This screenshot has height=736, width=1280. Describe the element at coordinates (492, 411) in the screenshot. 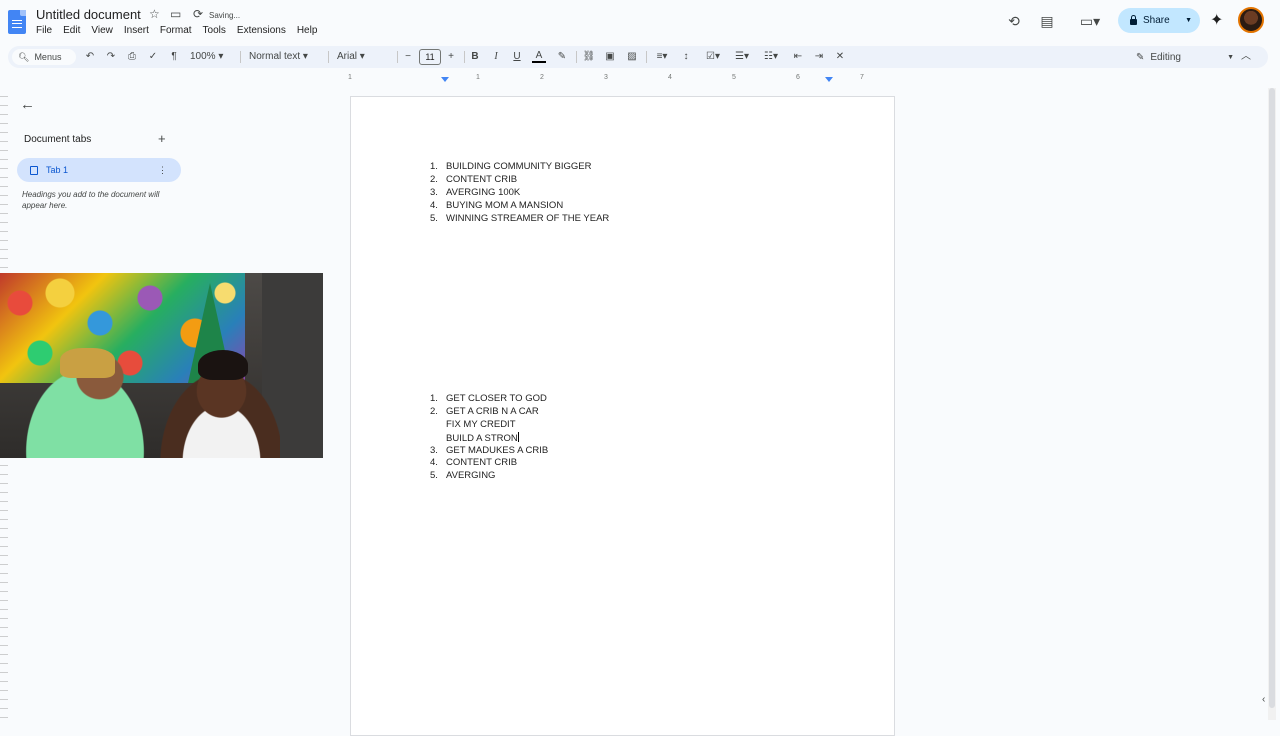

I see `list-text: GET A CRIB N A CAR` at that location.